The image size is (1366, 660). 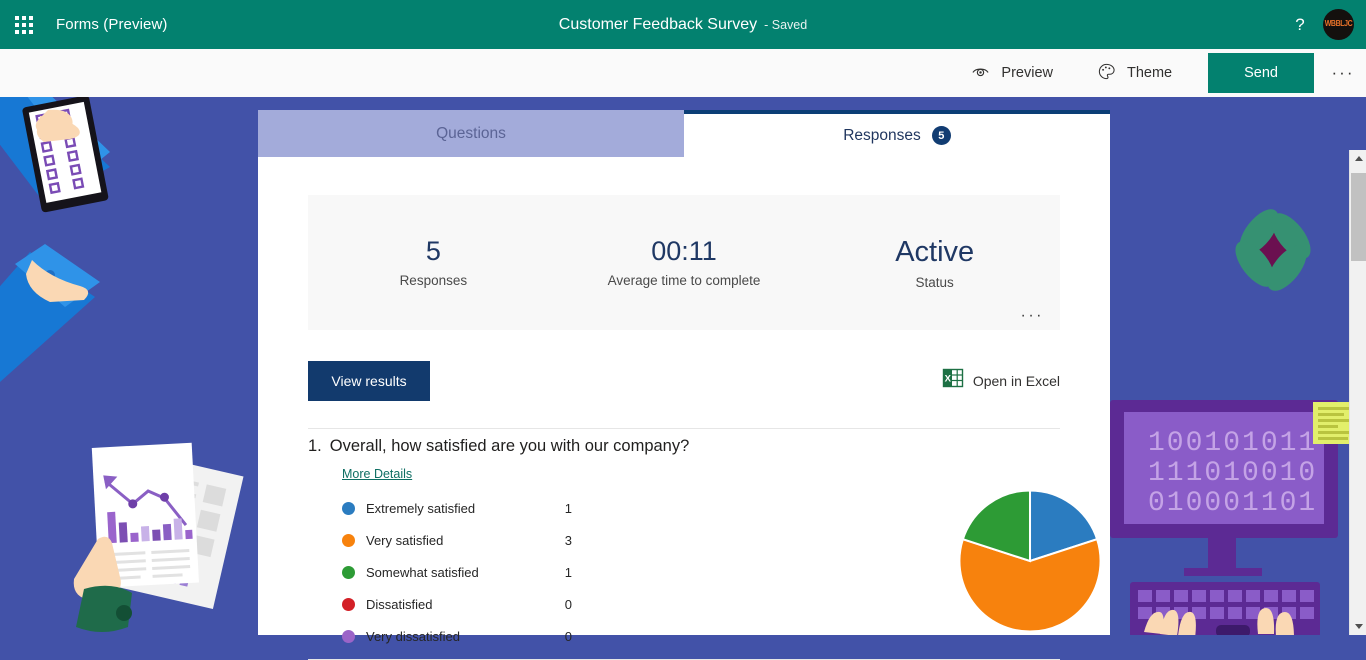 What do you see at coordinates (315, 446) in the screenshot?
I see `question-number: 1.` at bounding box center [315, 446].